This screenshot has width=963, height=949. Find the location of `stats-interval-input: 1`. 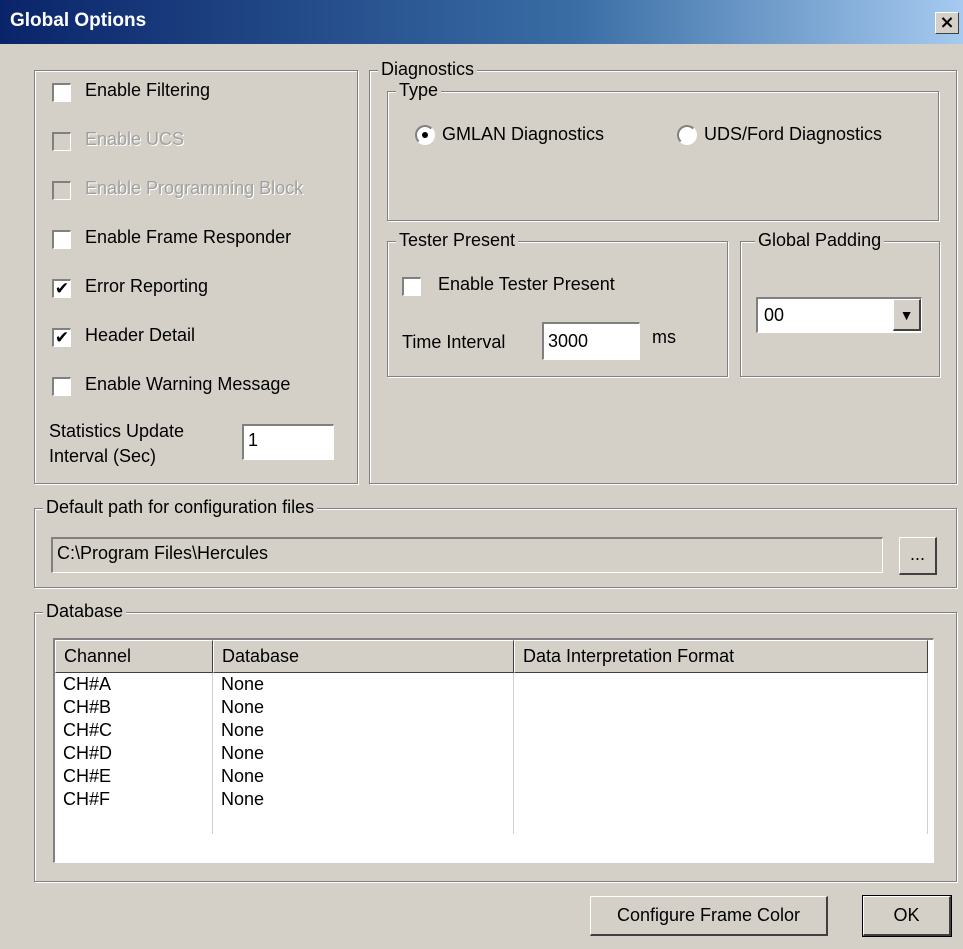

stats-interval-input: 1 is located at coordinates (288, 442).